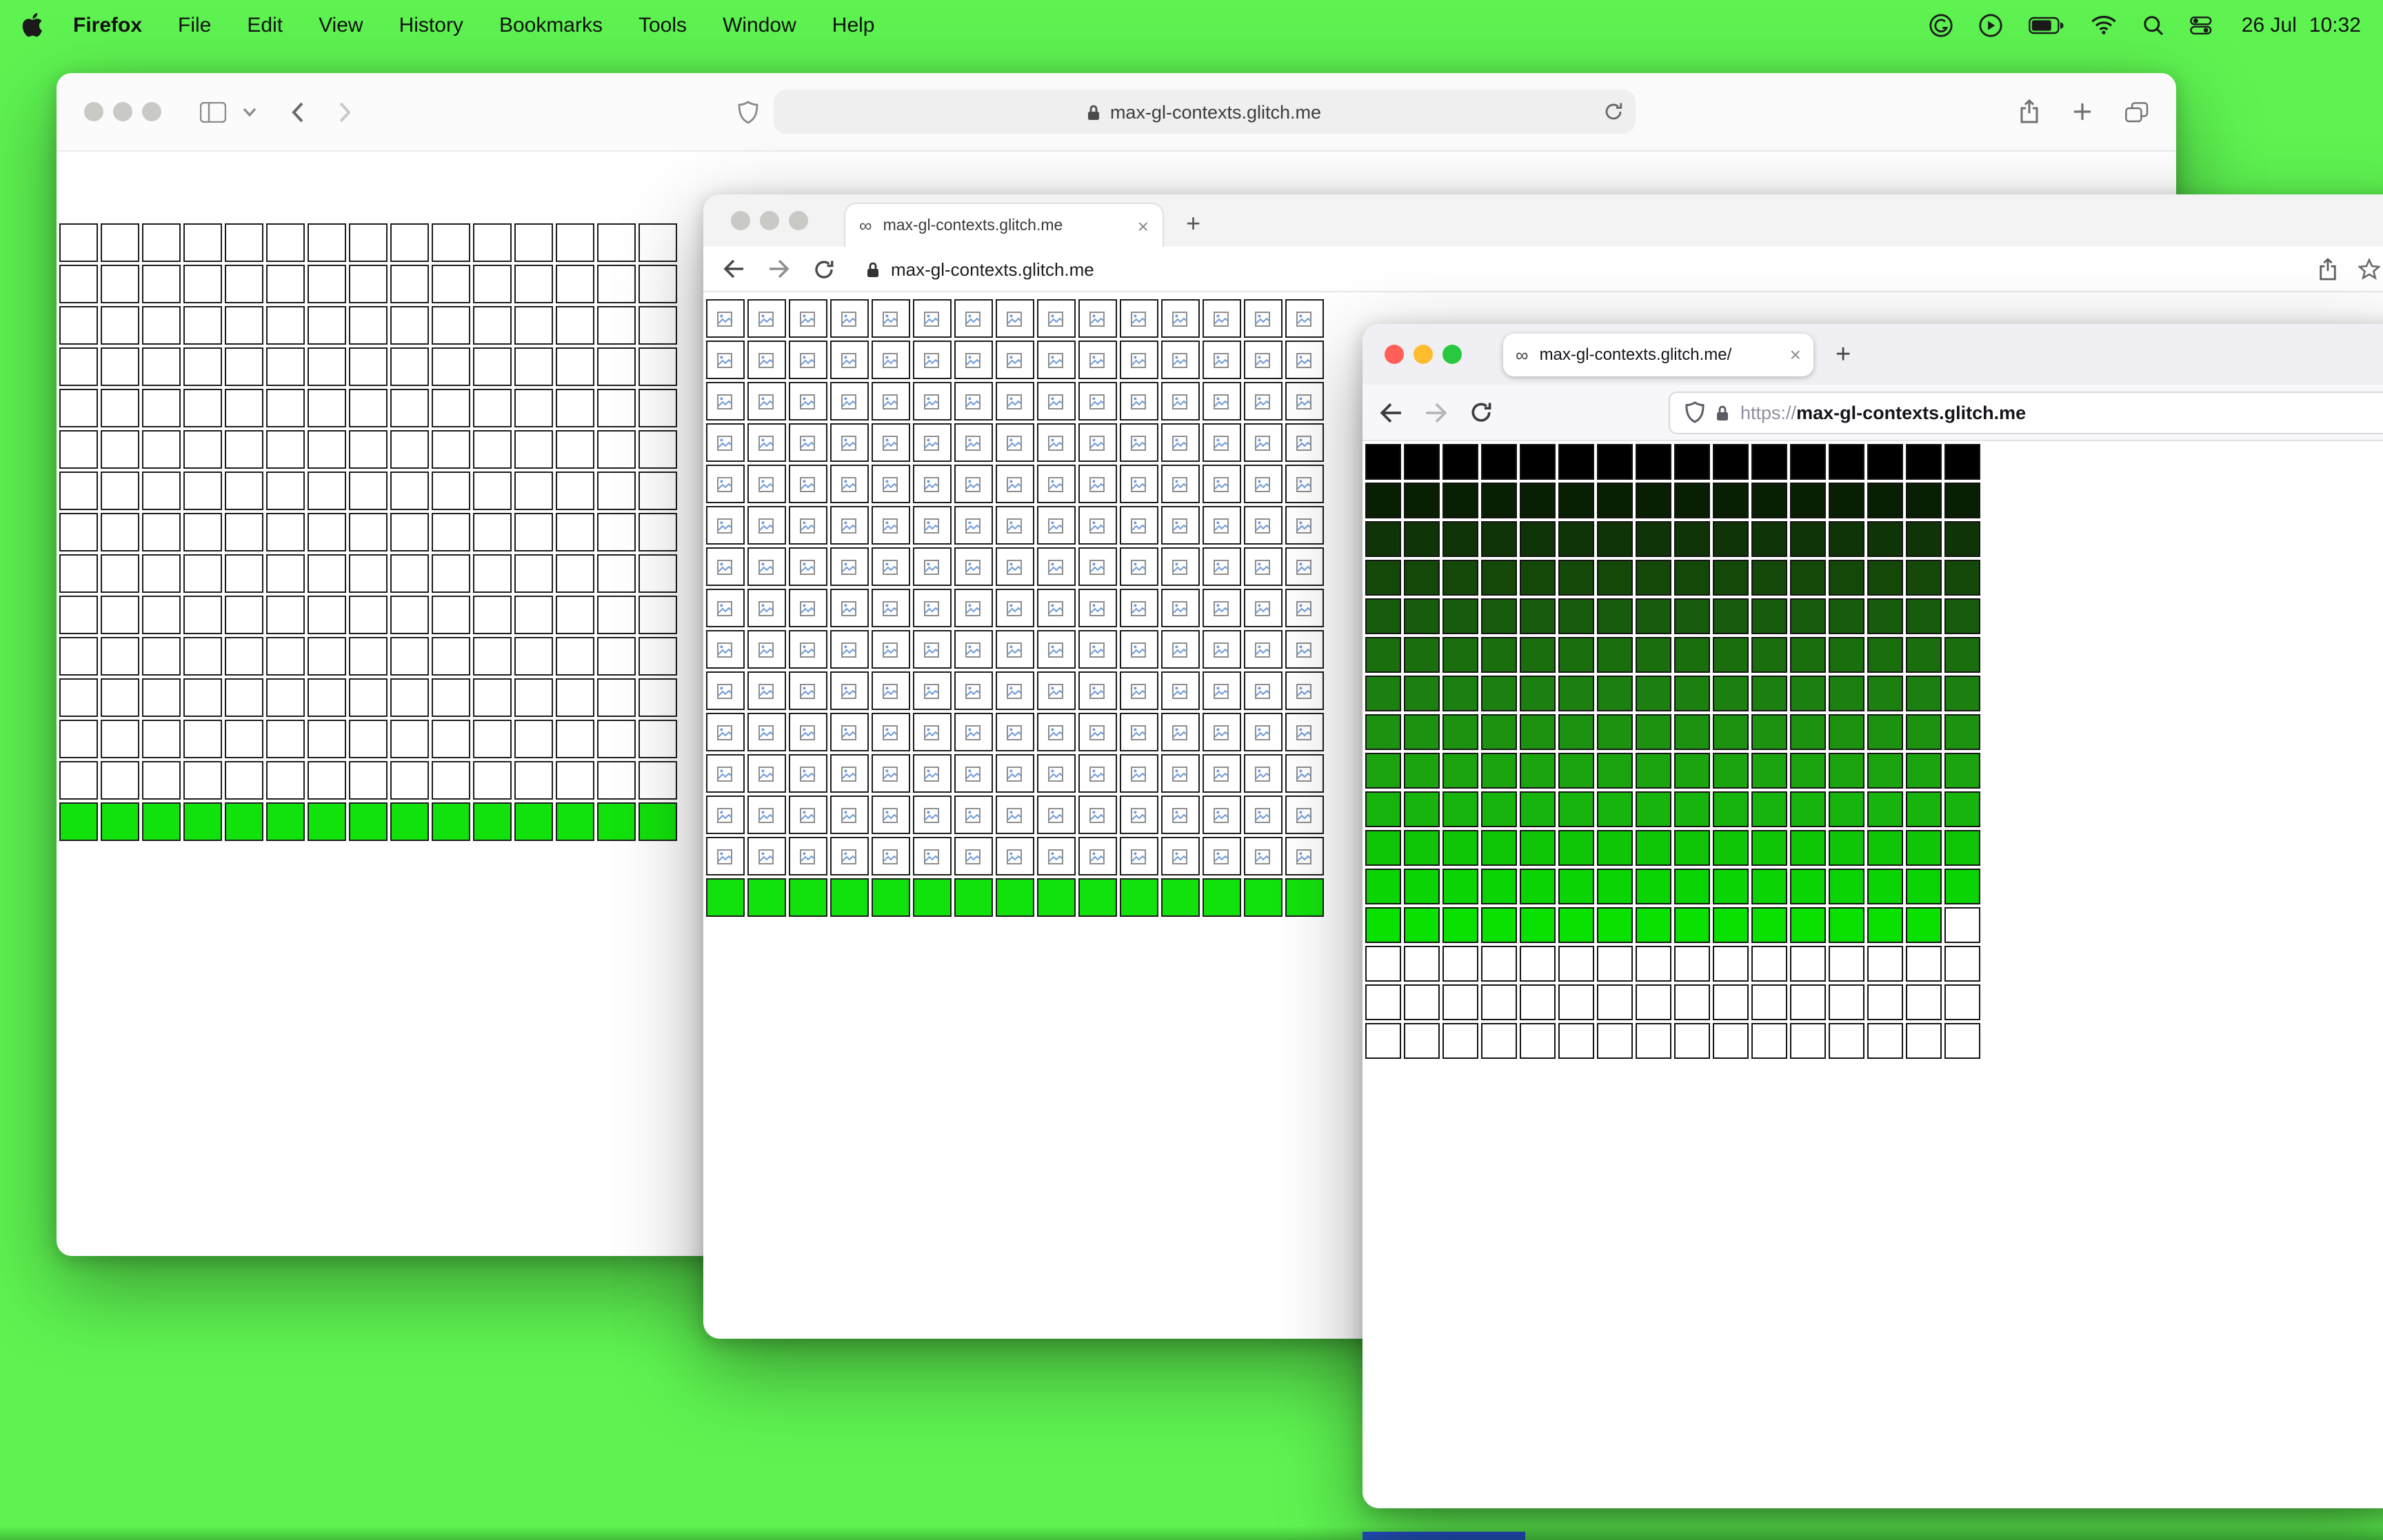  Describe the element at coordinates (2301, 25) in the screenshot. I see `menu-bar-clock: 26 Jul 10:32` at that location.